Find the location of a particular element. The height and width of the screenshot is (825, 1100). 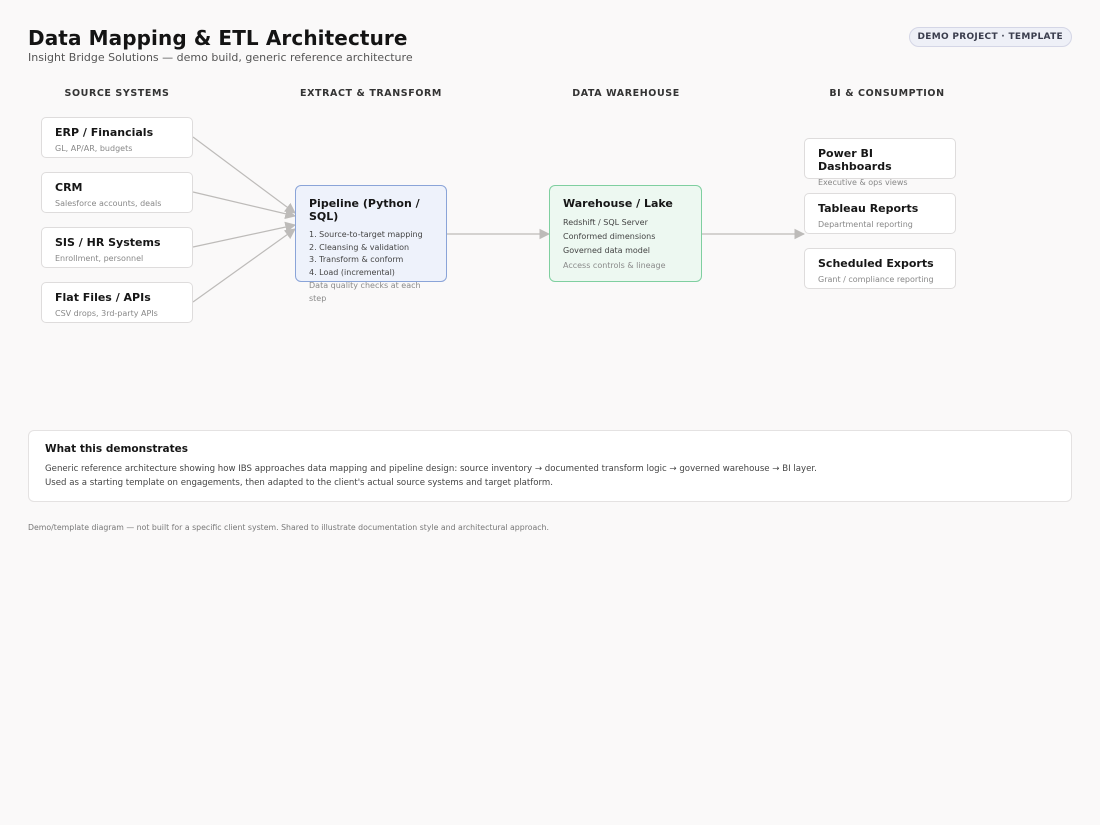

output-desc: Departmental reporting is located at coordinates (865, 224).